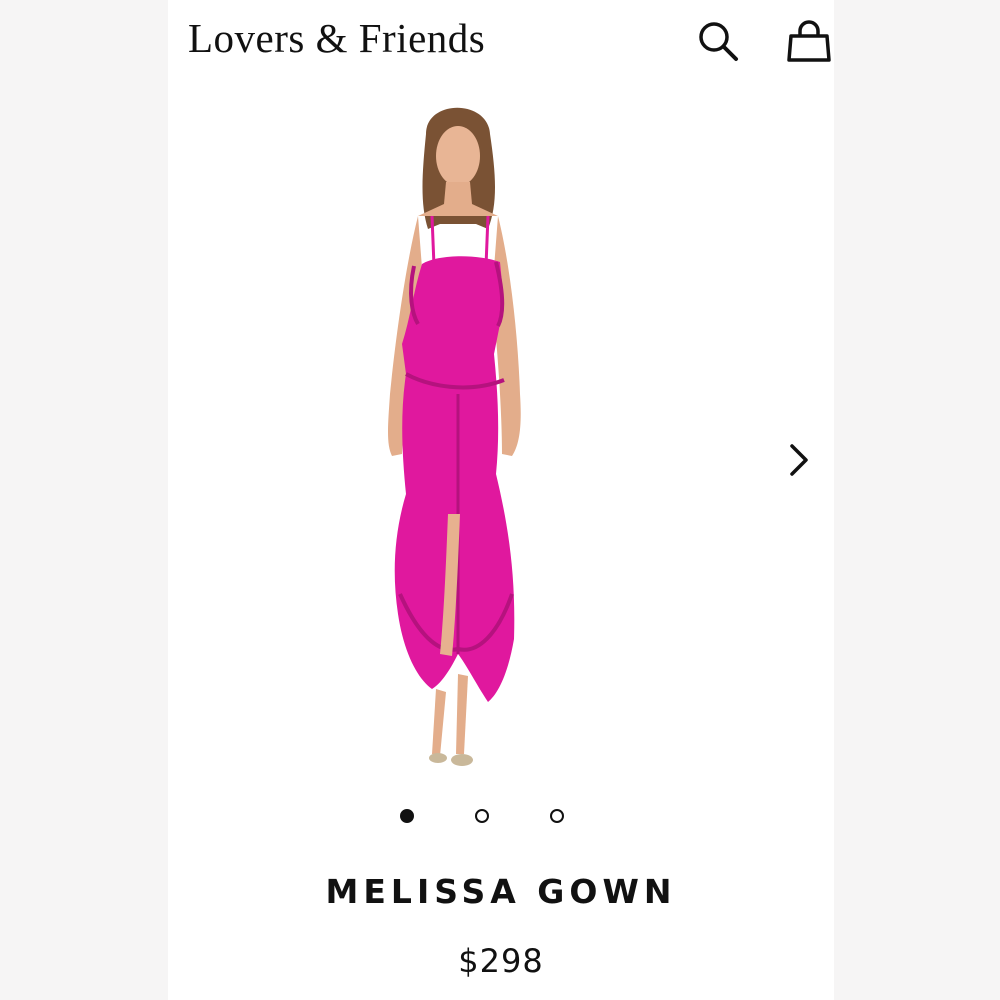  Describe the element at coordinates (501, 42) in the screenshot. I see `header: Lovers & Friends` at that location.